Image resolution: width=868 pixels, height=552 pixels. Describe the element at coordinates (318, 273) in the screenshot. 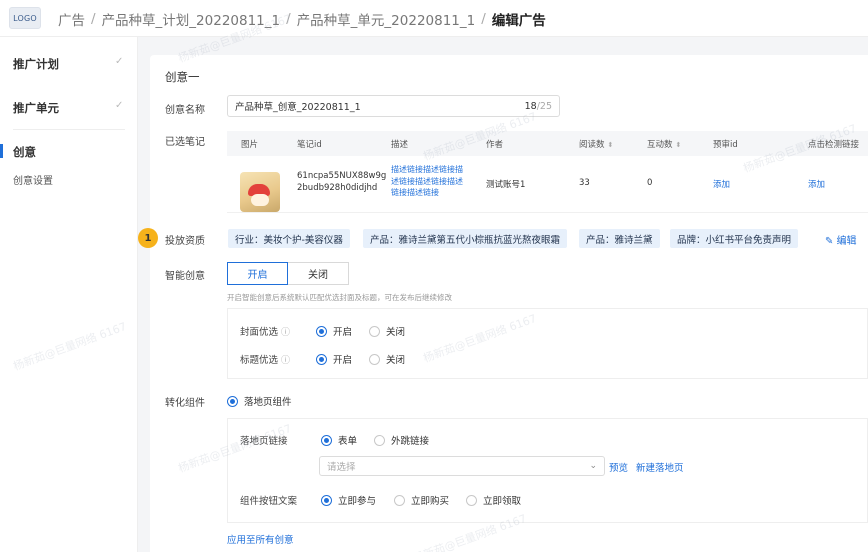

I see `smart-off-button: 关闭` at that location.